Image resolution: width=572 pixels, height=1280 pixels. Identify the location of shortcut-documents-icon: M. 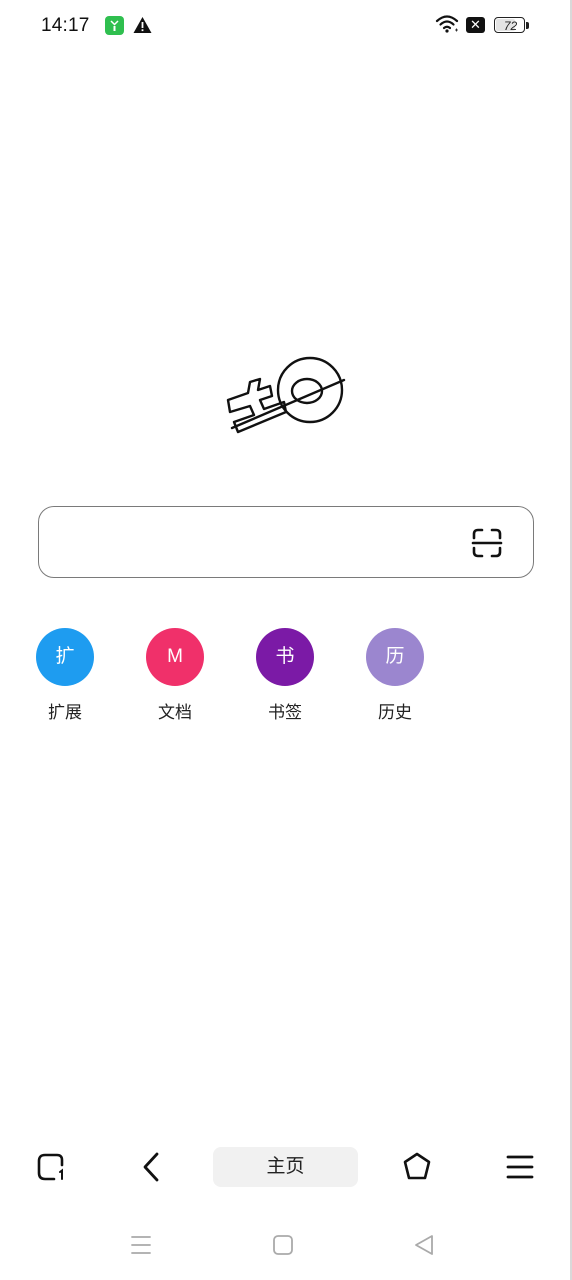
(175, 657).